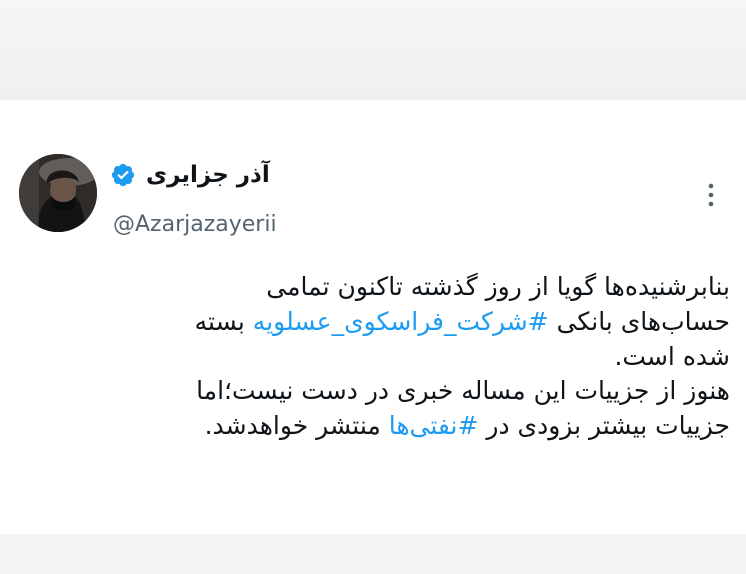  What do you see at coordinates (373, 554) in the screenshot?
I see `background-bottom` at bounding box center [373, 554].